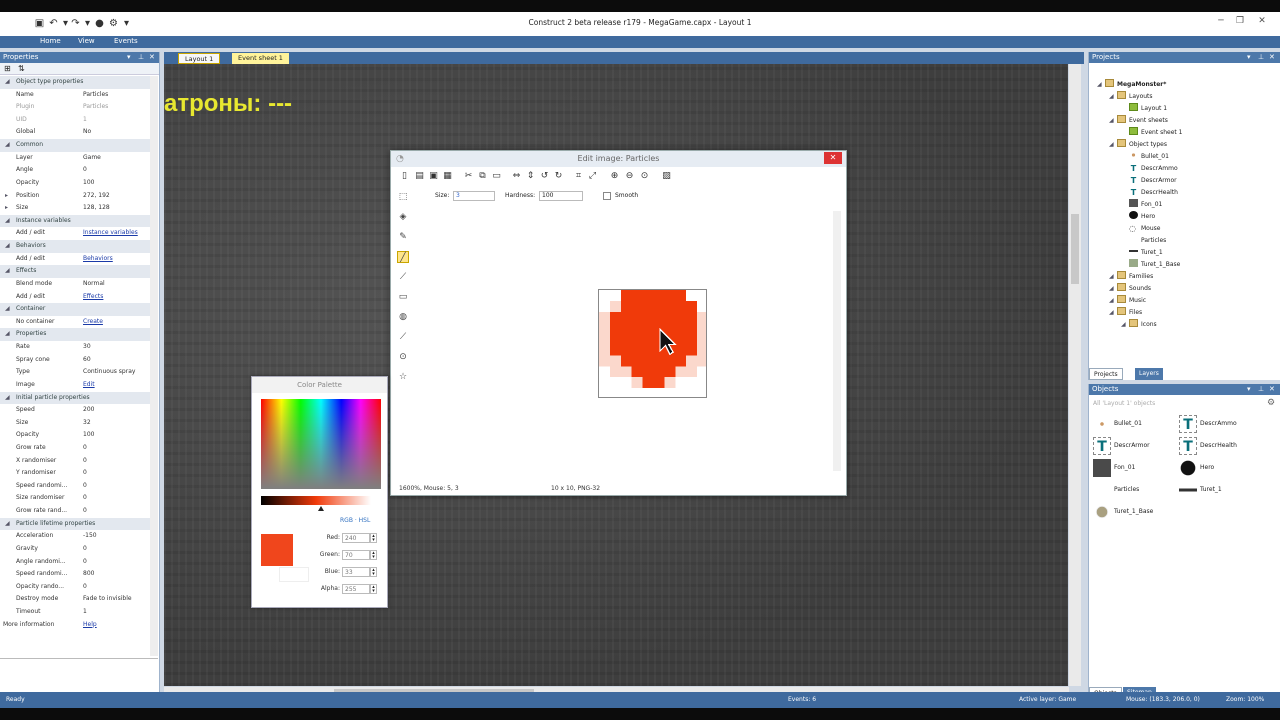  Describe the element at coordinates (85, 612) in the screenshot. I see `property-value: 1` at that location.